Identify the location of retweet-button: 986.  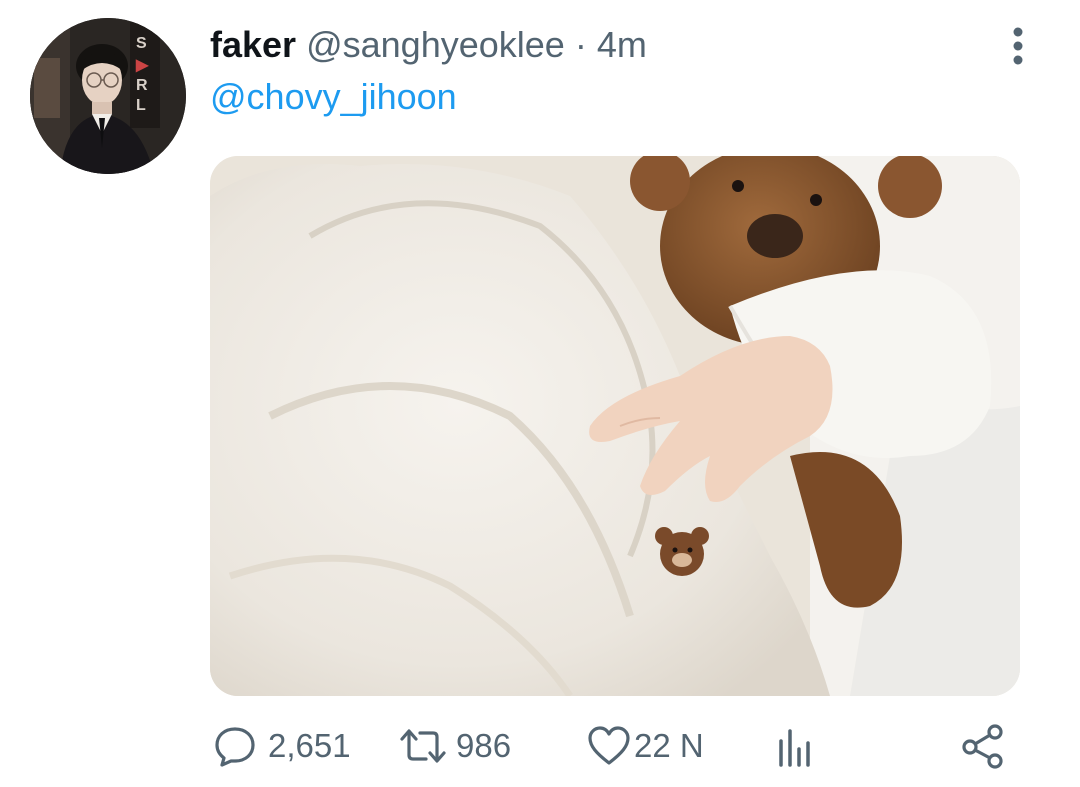
(453, 746).